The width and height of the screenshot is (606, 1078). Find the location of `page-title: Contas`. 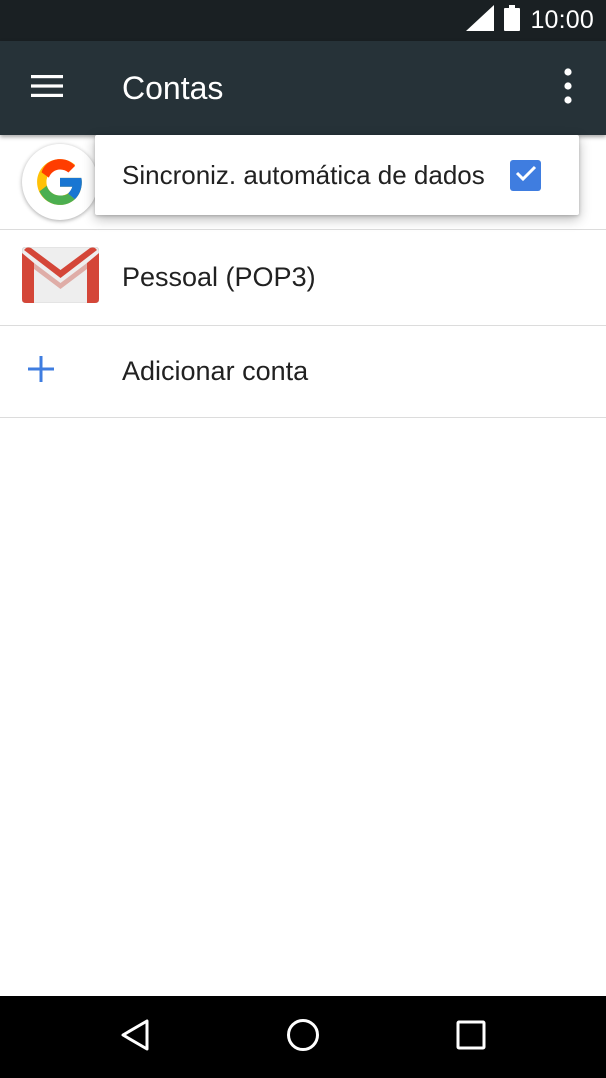

page-title: Contas is located at coordinates (173, 87).